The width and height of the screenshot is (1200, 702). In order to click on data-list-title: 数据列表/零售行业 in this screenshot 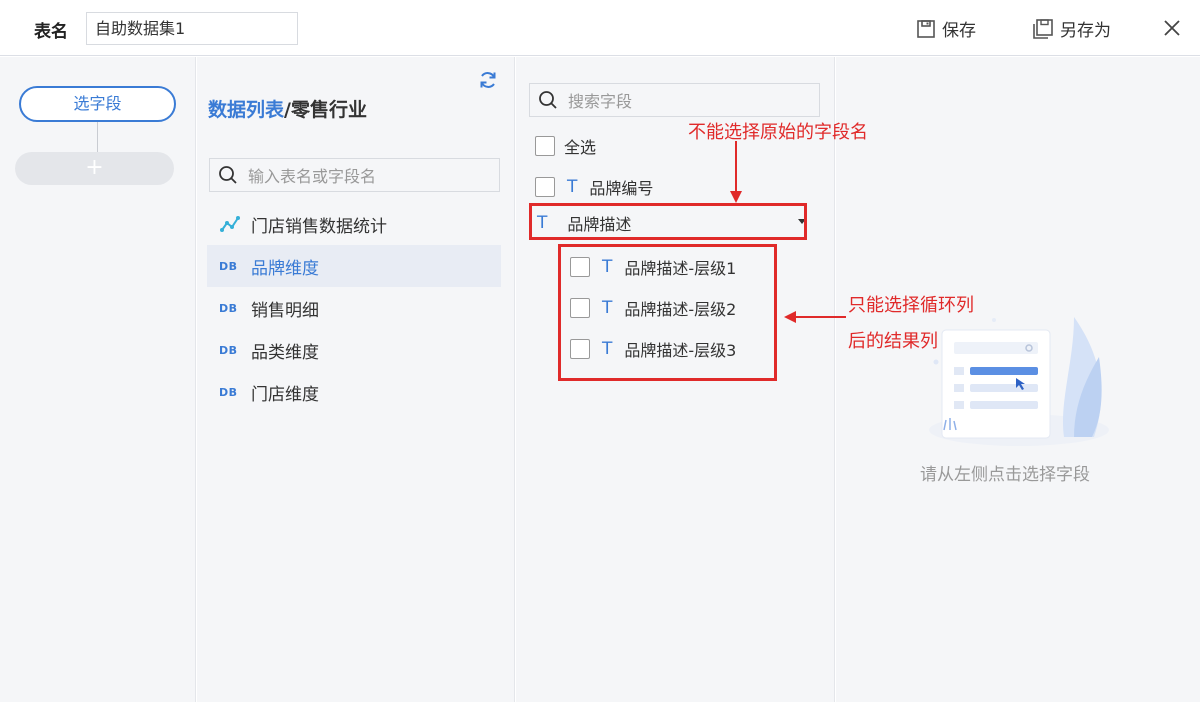, I will do `click(287, 108)`.